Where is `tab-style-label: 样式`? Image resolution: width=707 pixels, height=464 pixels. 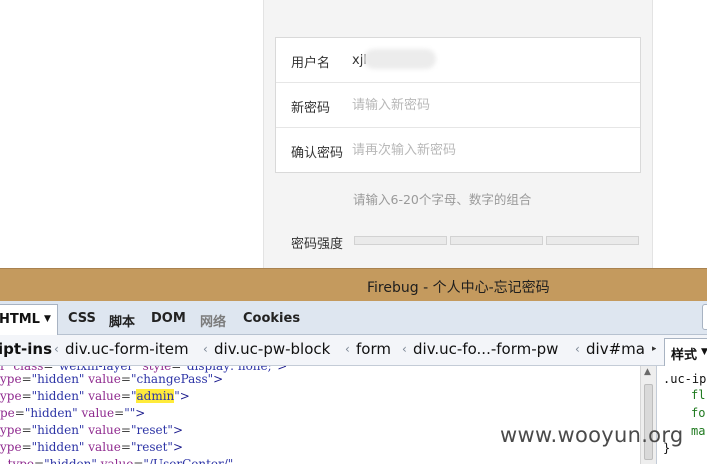 tab-style-label: 样式 is located at coordinates (684, 355).